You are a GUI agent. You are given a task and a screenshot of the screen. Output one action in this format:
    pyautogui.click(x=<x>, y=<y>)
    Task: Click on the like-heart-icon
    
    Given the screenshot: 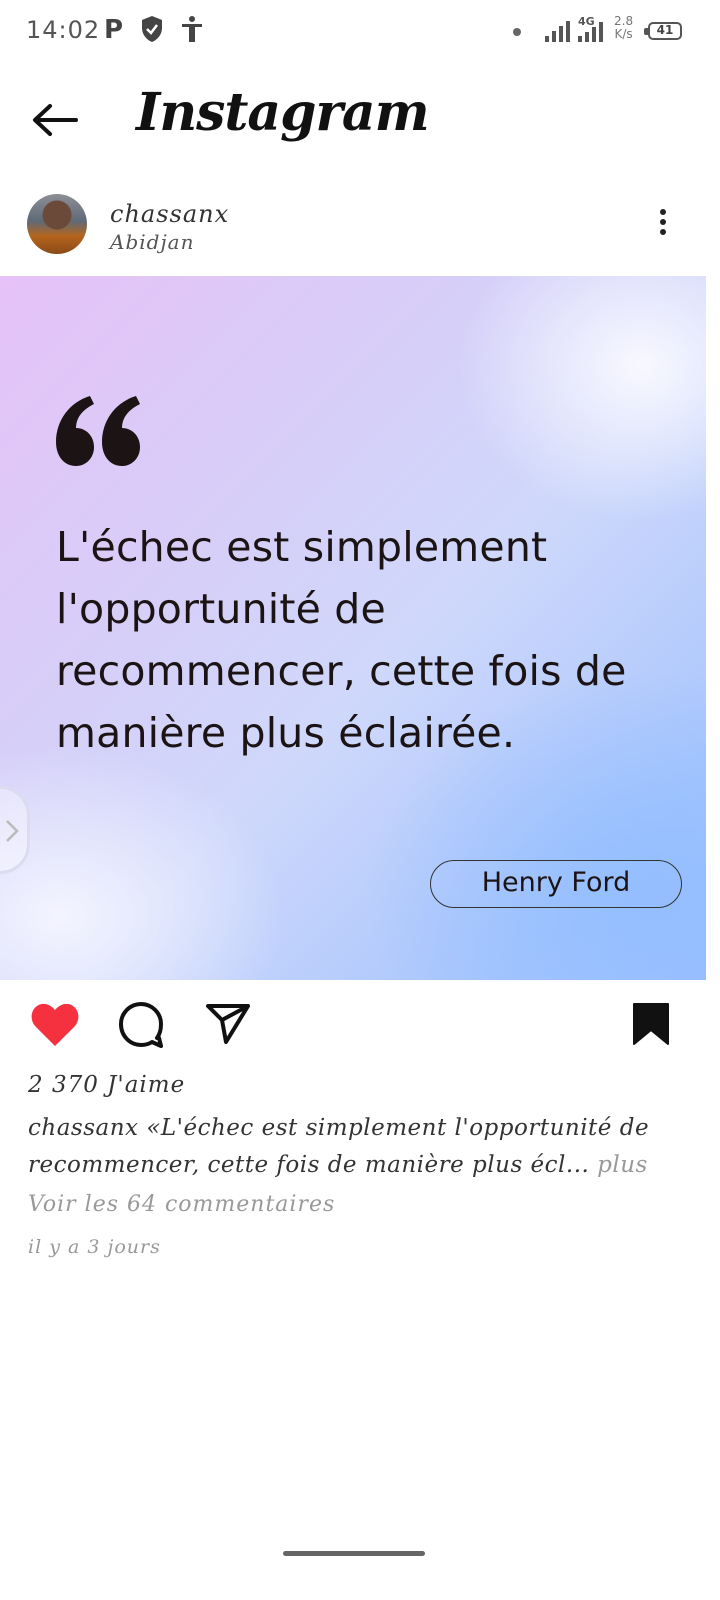 What is the action you would take?
    pyautogui.click(x=55, y=1025)
    